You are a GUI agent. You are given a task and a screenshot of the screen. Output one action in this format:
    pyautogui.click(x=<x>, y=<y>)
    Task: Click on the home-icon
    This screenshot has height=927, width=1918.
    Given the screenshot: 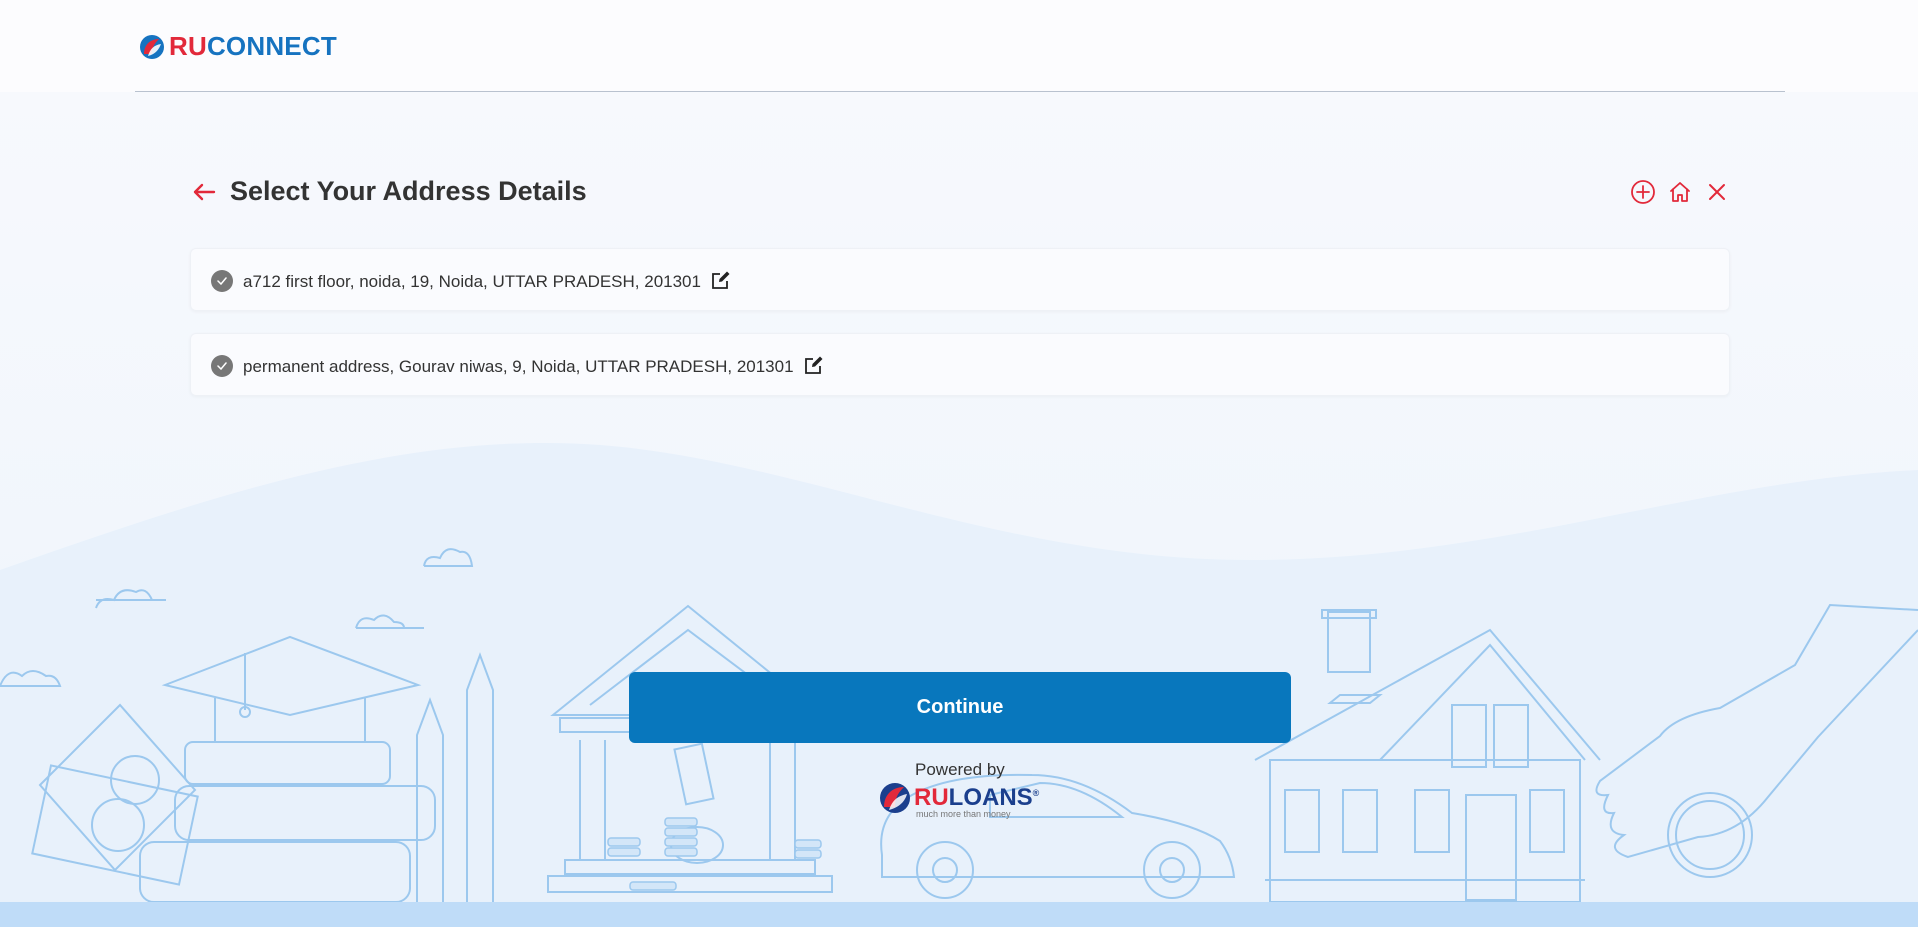 What is the action you would take?
    pyautogui.click(x=1680, y=194)
    